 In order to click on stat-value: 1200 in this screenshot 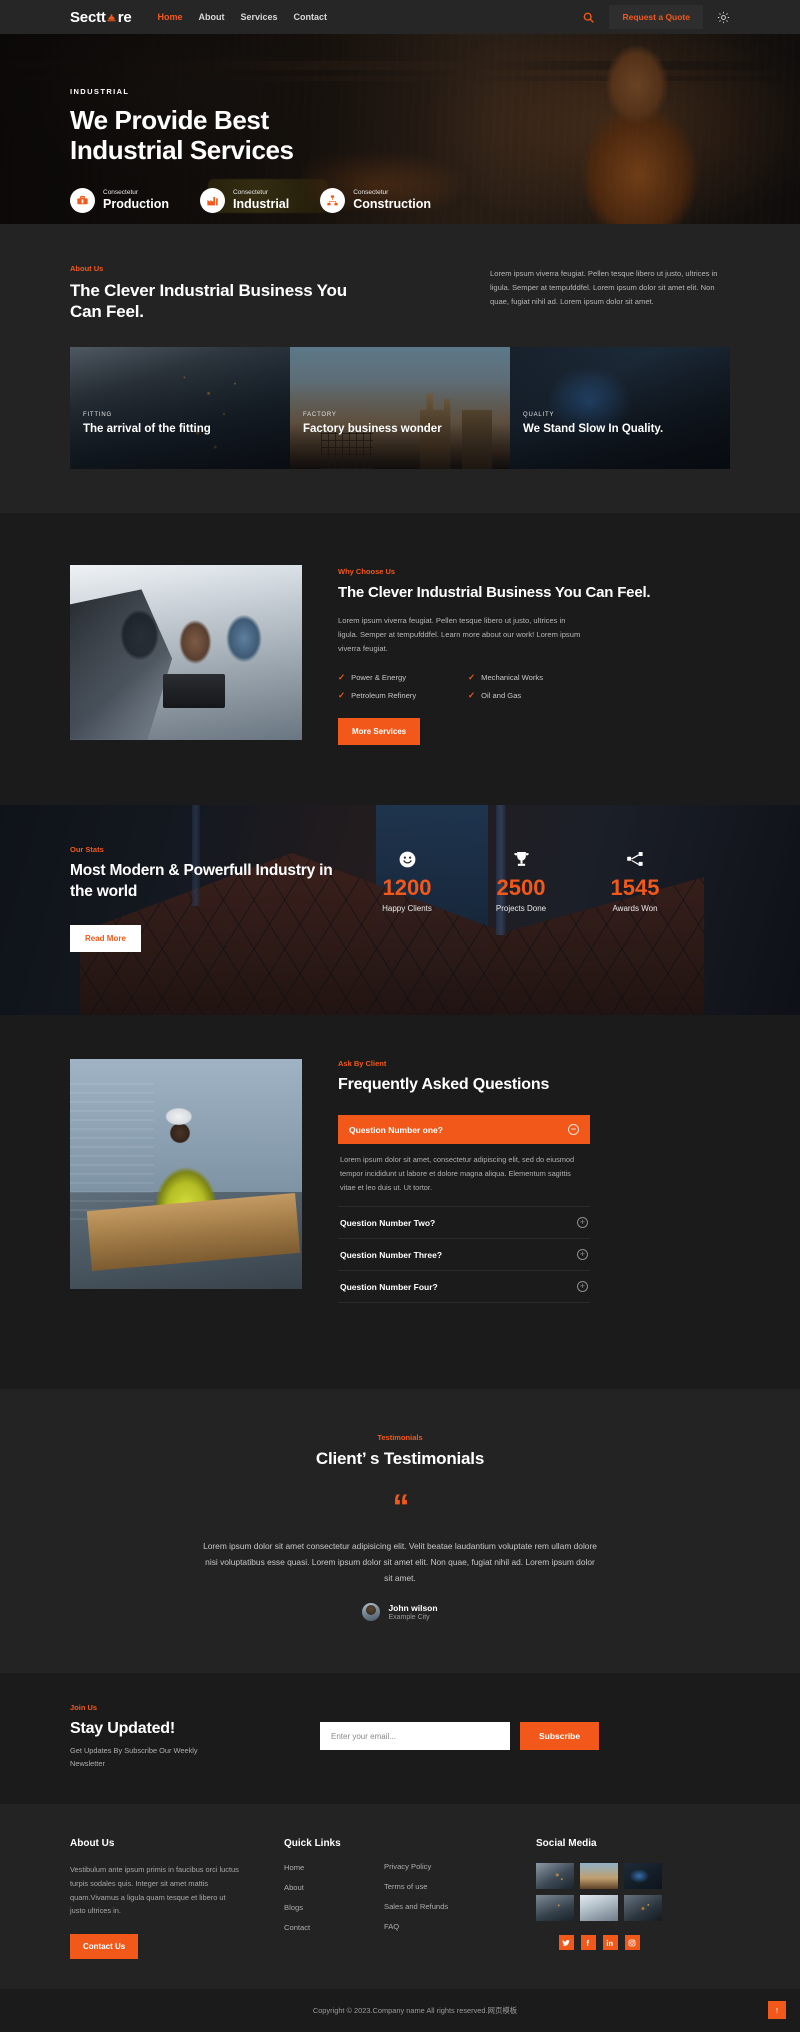, I will do `click(407, 887)`.